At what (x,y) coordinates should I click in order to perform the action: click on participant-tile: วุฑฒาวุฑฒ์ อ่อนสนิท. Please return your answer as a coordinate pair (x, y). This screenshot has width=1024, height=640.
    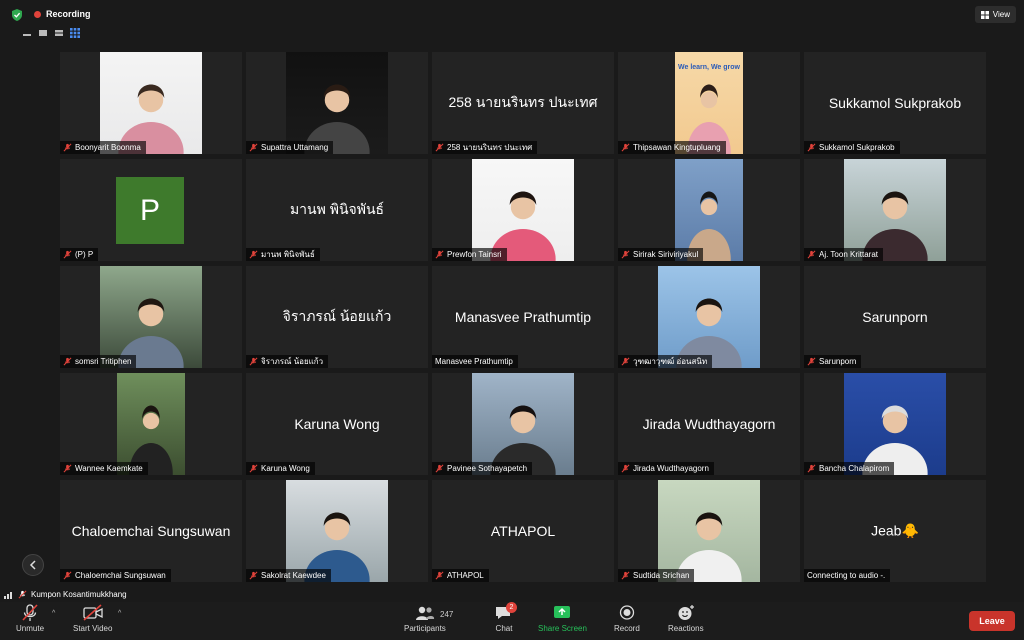
    Looking at the image, I should click on (709, 317).